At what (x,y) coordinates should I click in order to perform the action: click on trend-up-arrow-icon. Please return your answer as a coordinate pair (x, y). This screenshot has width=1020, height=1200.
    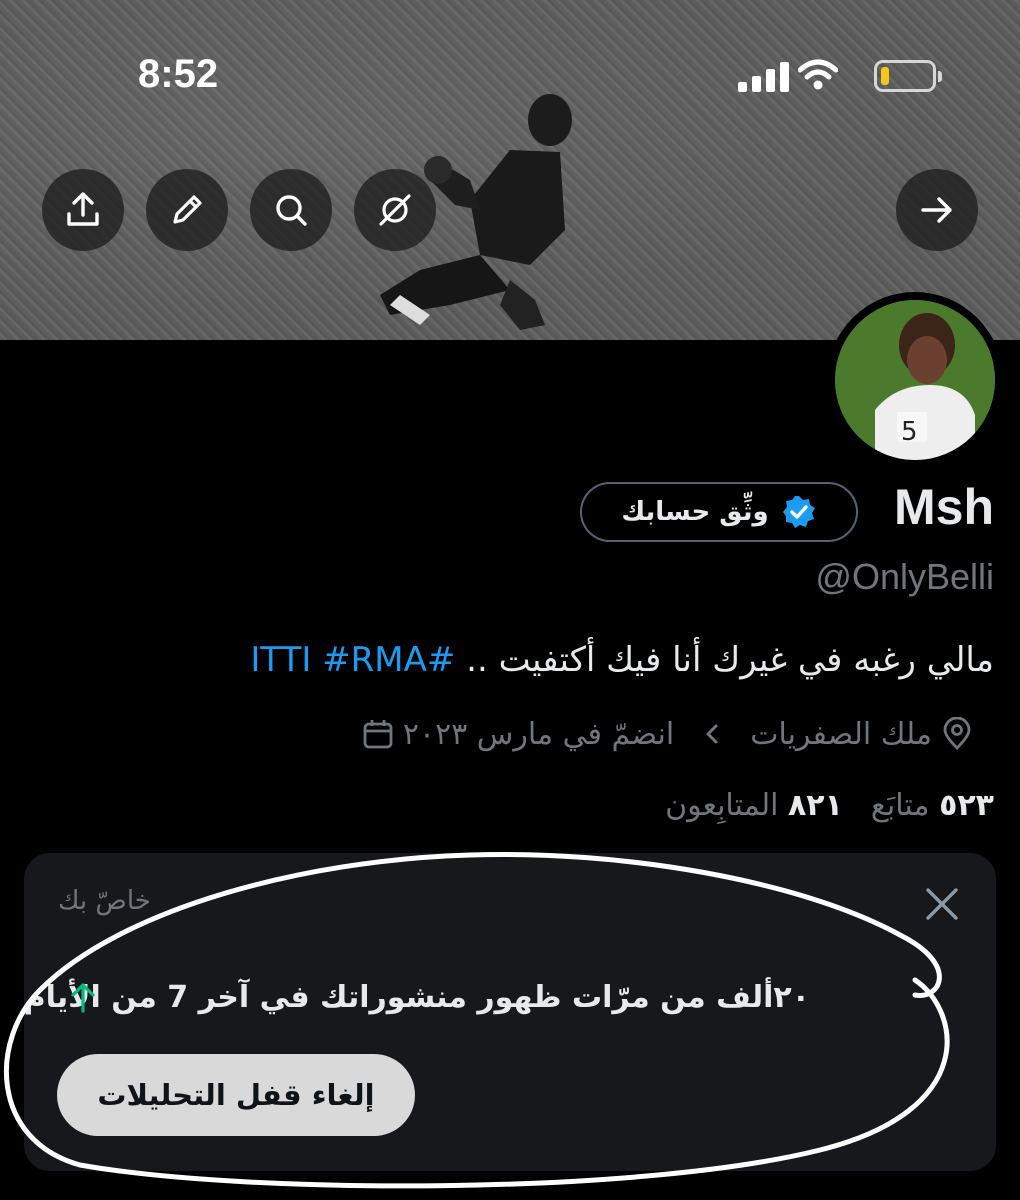
    Looking at the image, I should click on (83, 998).